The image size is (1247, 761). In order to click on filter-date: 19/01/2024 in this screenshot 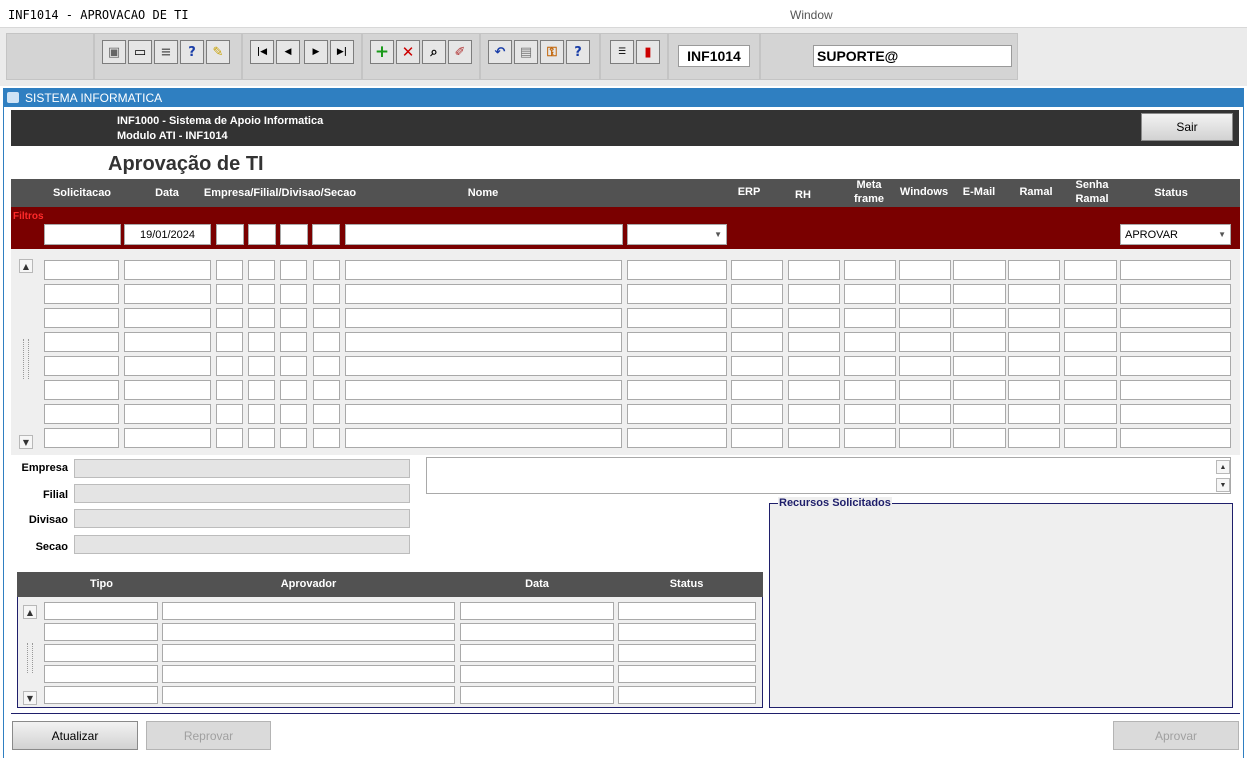, I will do `click(167, 234)`.